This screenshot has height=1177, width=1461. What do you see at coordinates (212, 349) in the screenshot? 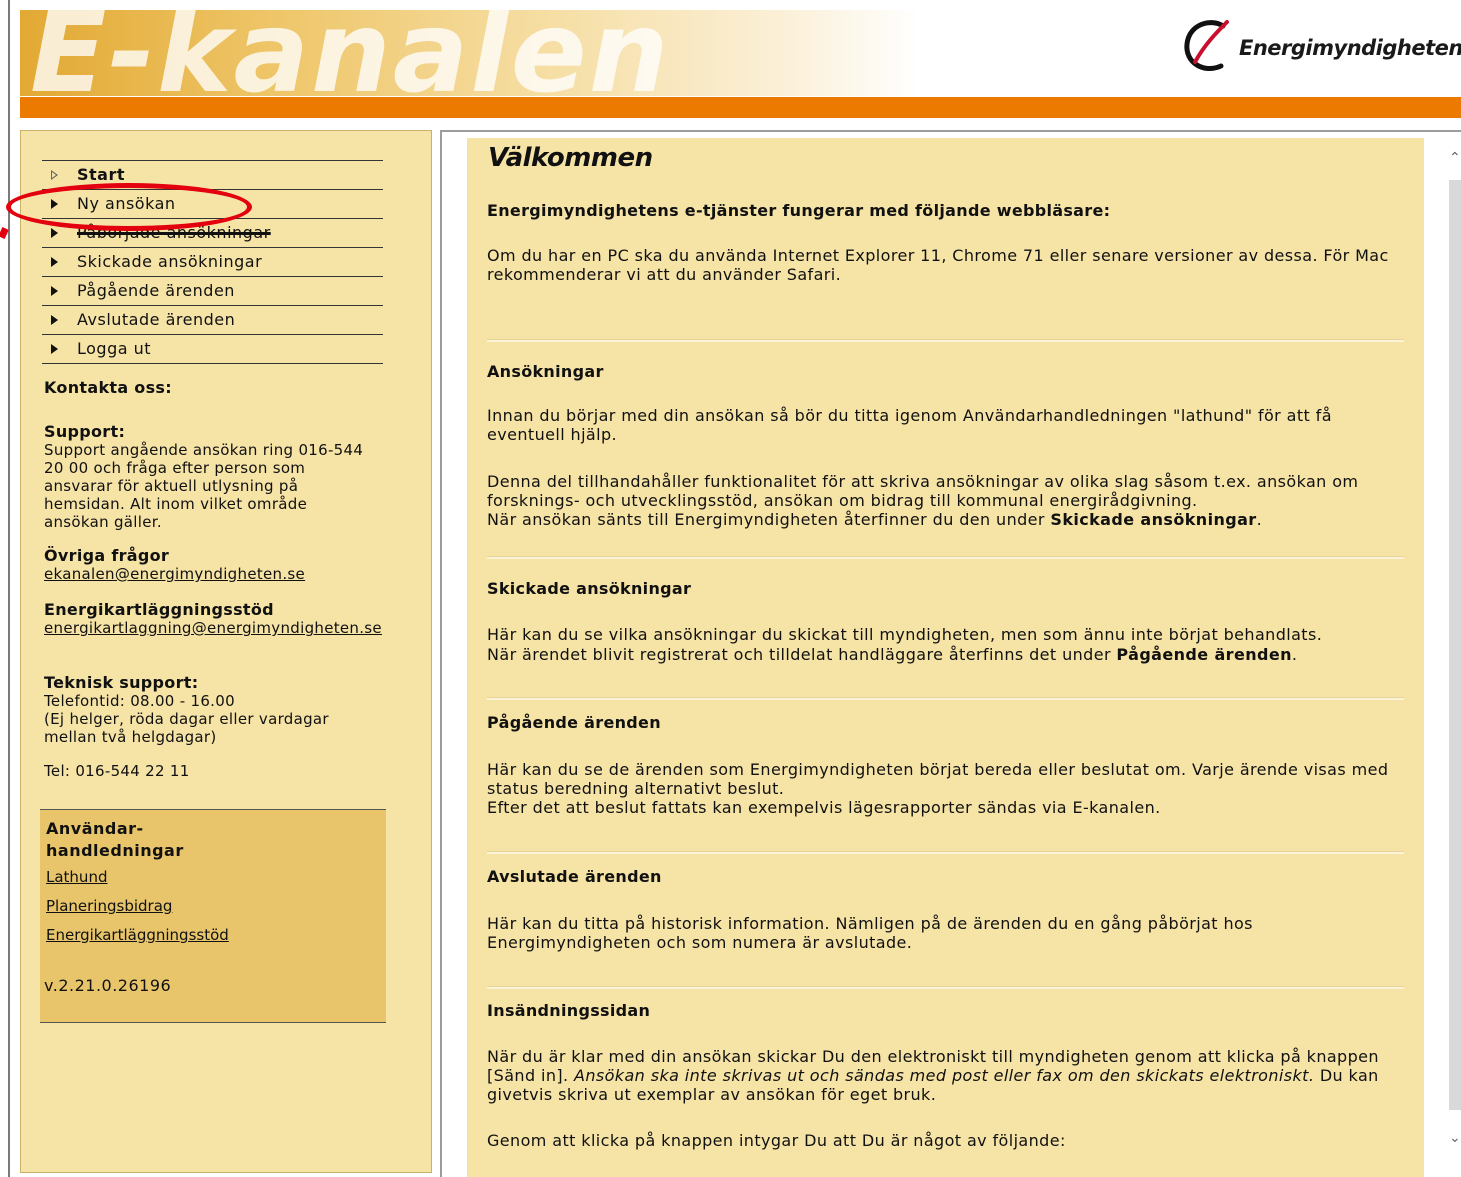
I see `nav-item-logga-ut: Logga ut` at bounding box center [212, 349].